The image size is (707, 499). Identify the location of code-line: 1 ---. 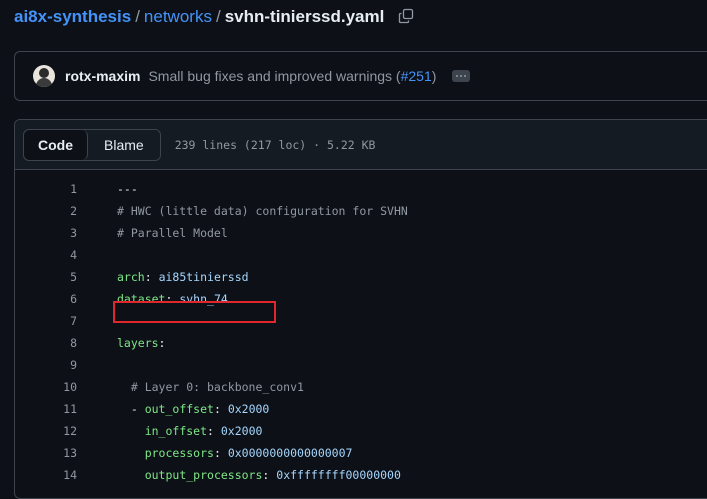
(361, 189).